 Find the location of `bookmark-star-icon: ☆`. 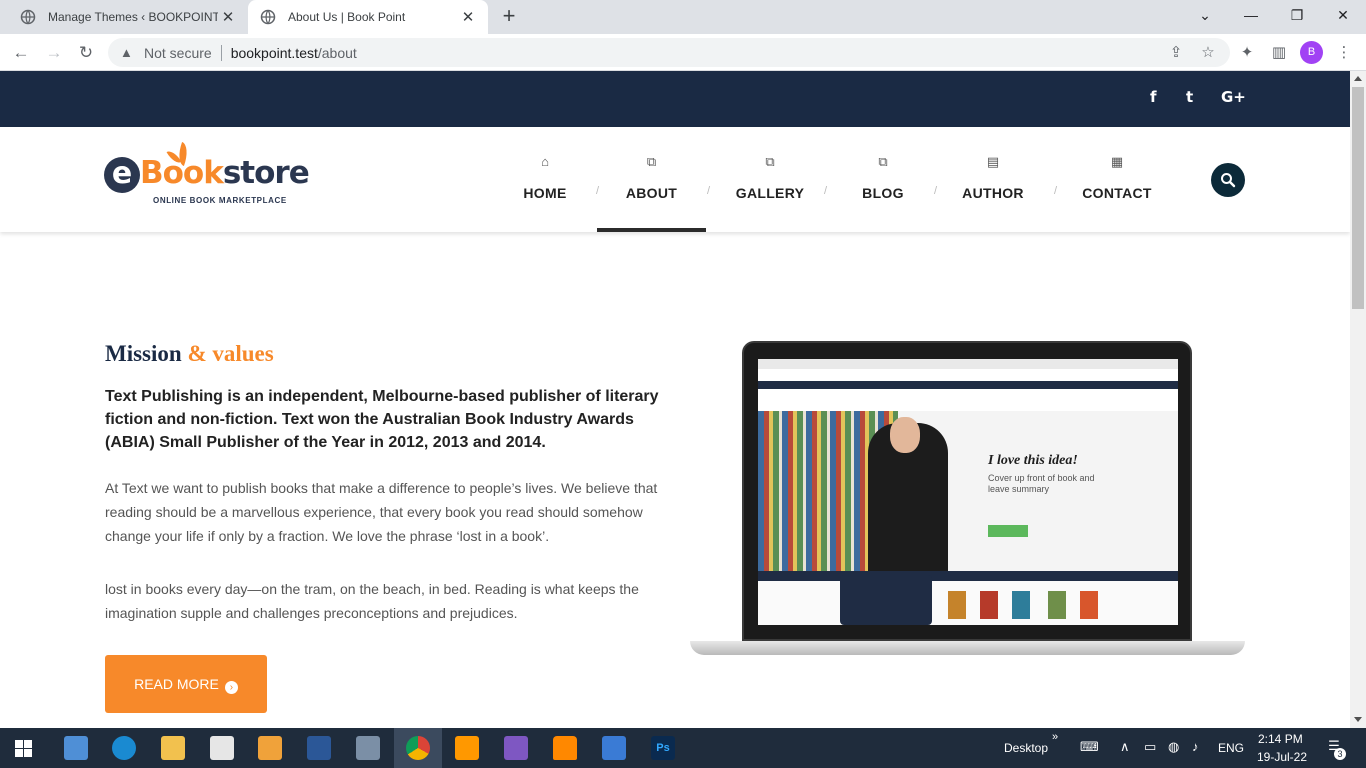

bookmark-star-icon: ☆ is located at coordinates (1208, 53).